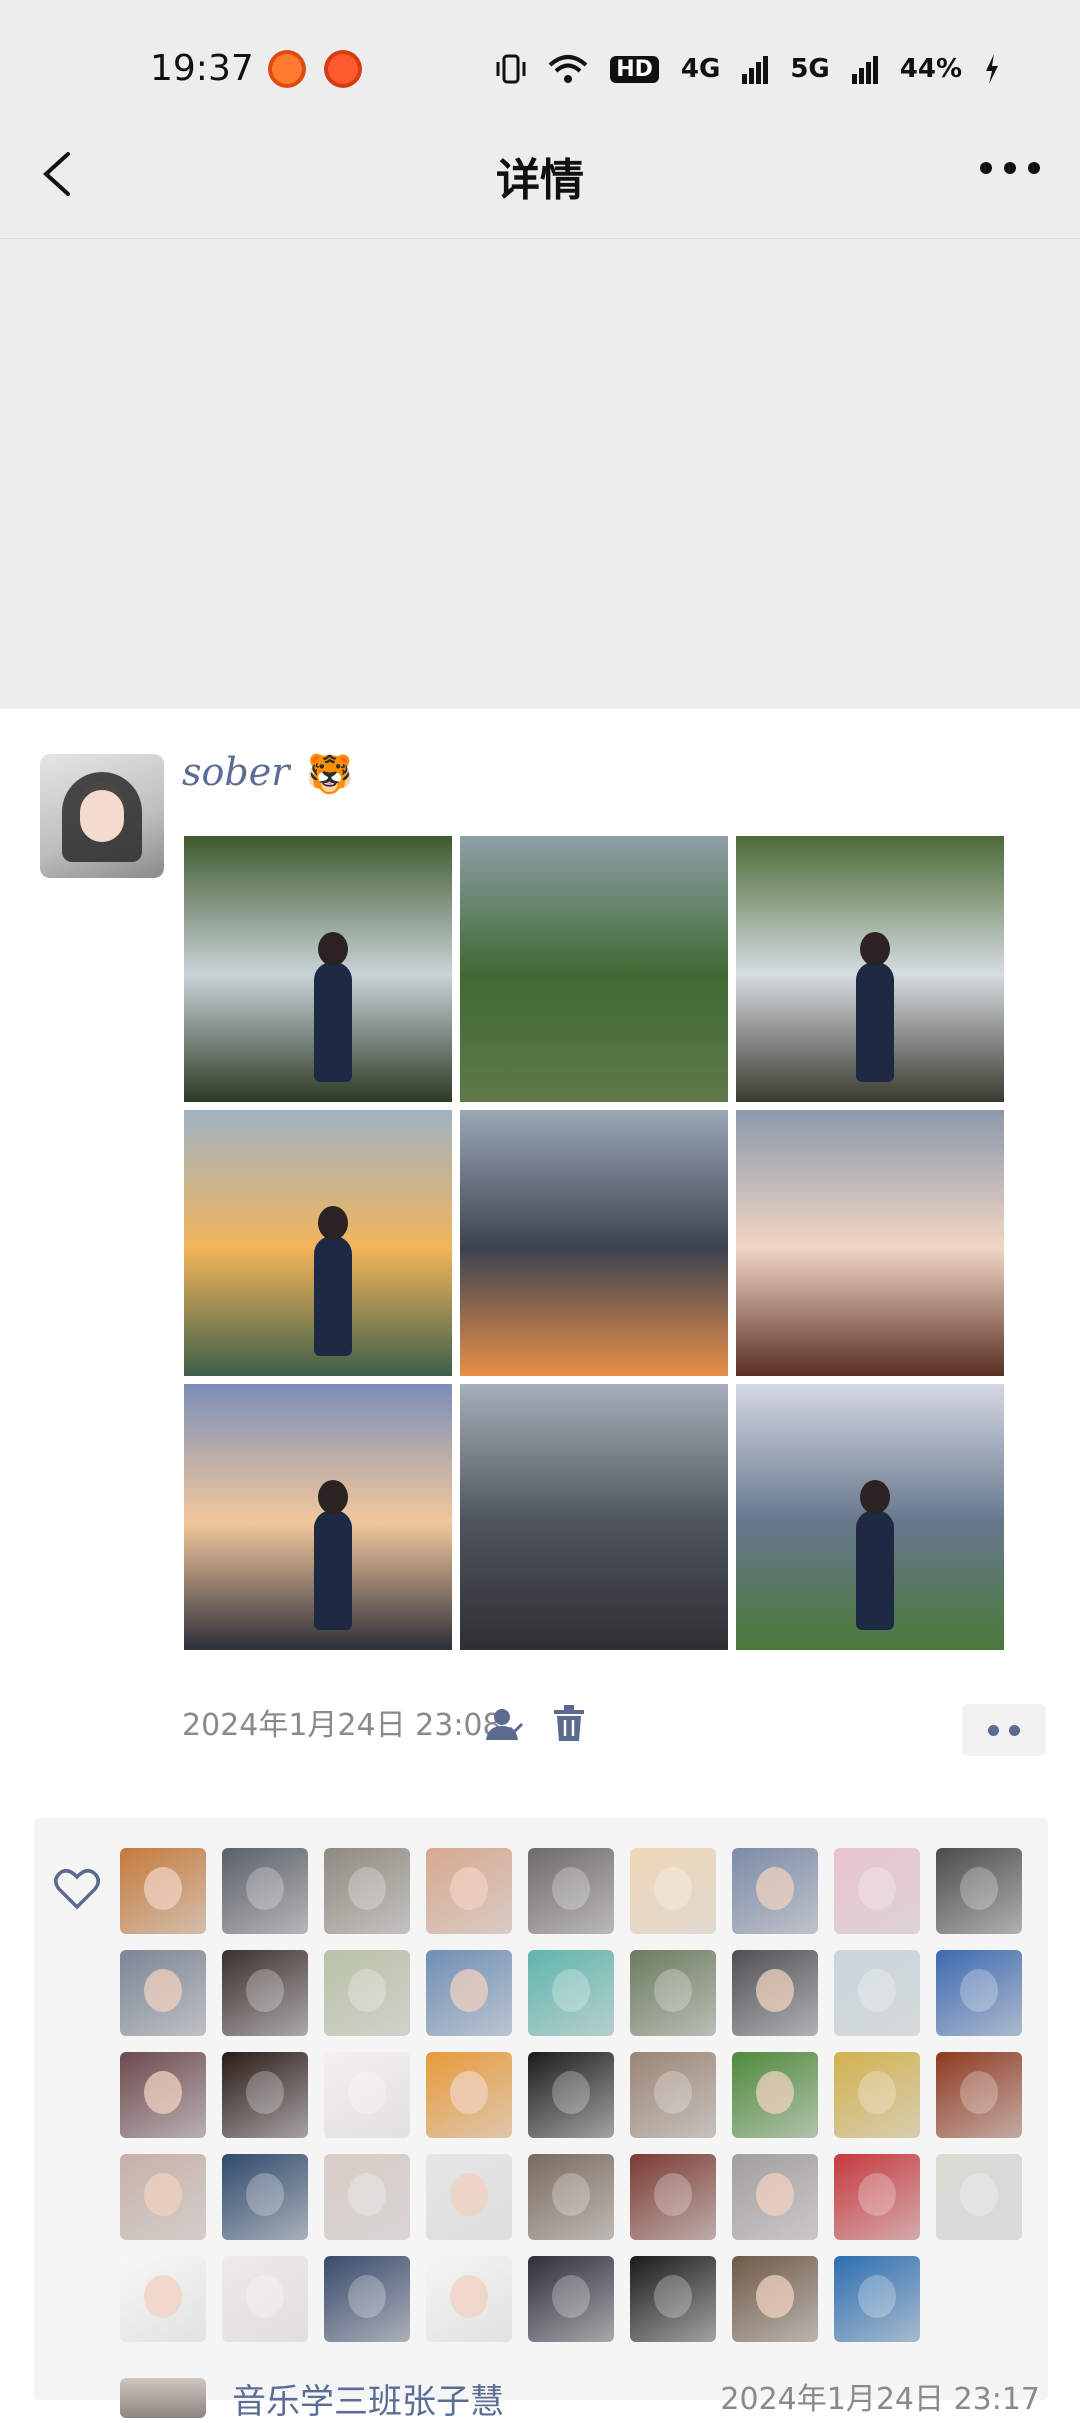 This screenshot has height=2423, width=1080. I want to click on post-photo-temple-gate, so click(318, 1517).